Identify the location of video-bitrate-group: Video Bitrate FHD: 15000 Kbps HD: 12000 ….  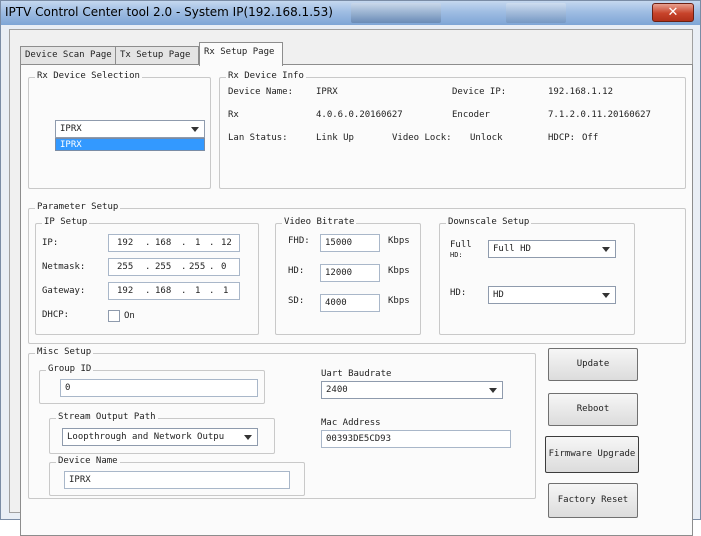
(348, 276).